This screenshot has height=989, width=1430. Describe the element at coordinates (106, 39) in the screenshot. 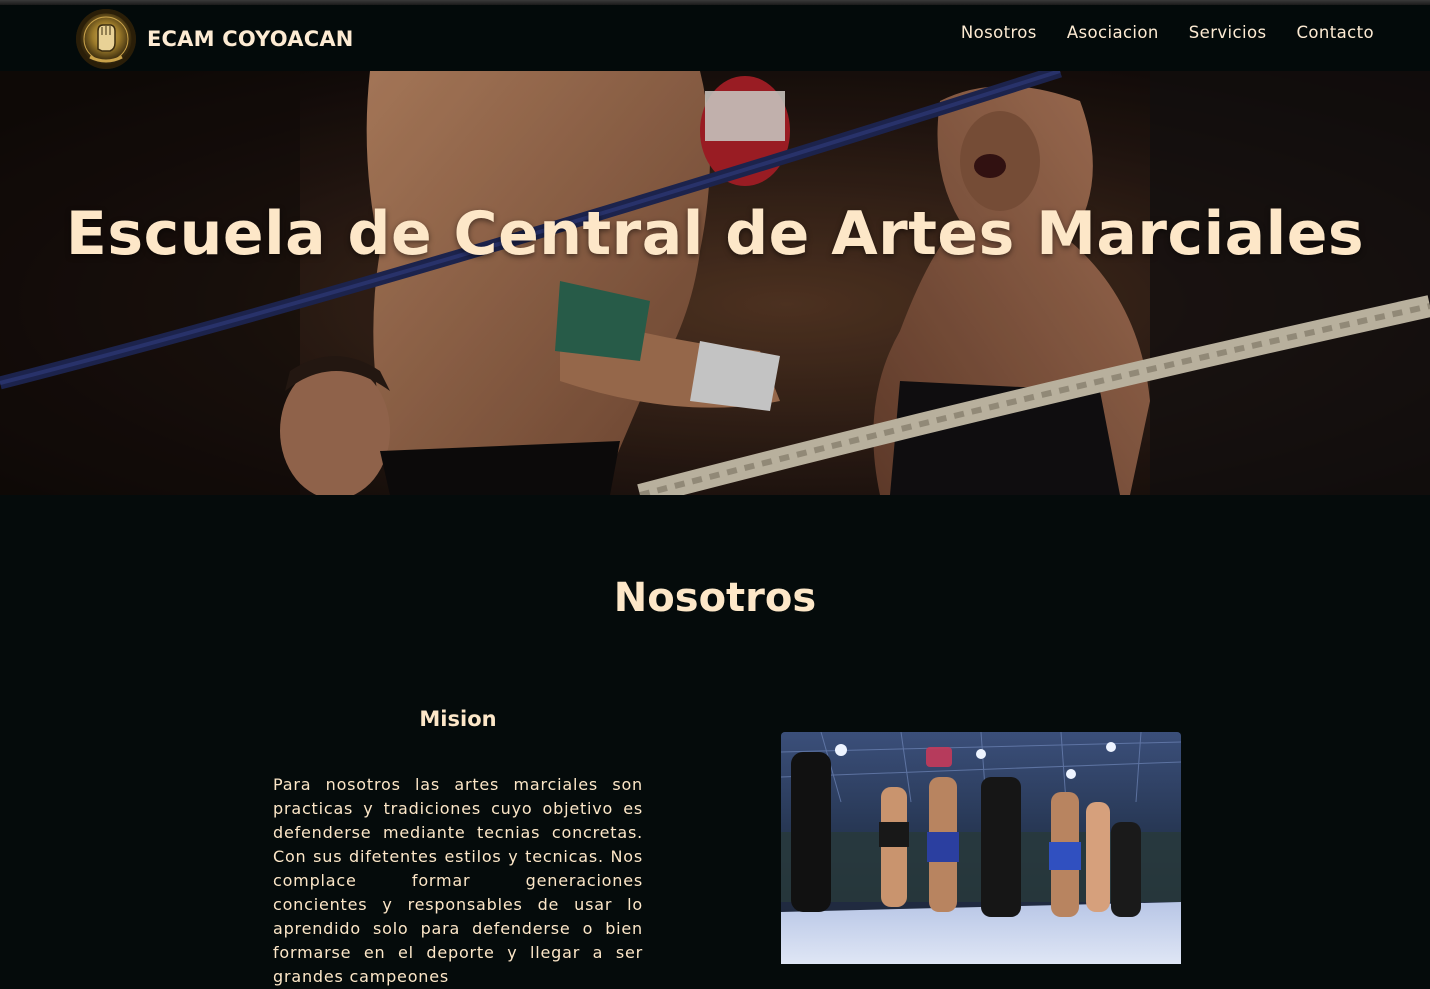

I see `muay-thai-logo-icon` at that location.